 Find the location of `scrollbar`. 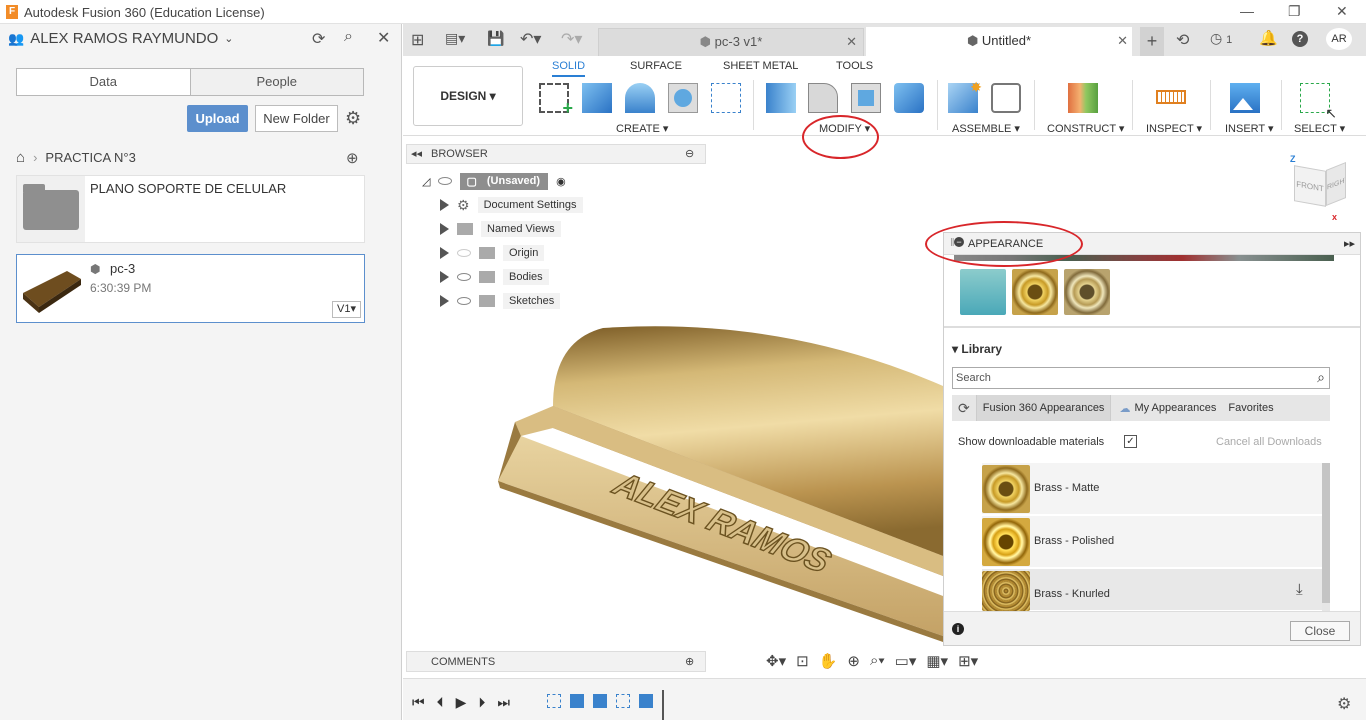

scrollbar is located at coordinates (1326, 537).